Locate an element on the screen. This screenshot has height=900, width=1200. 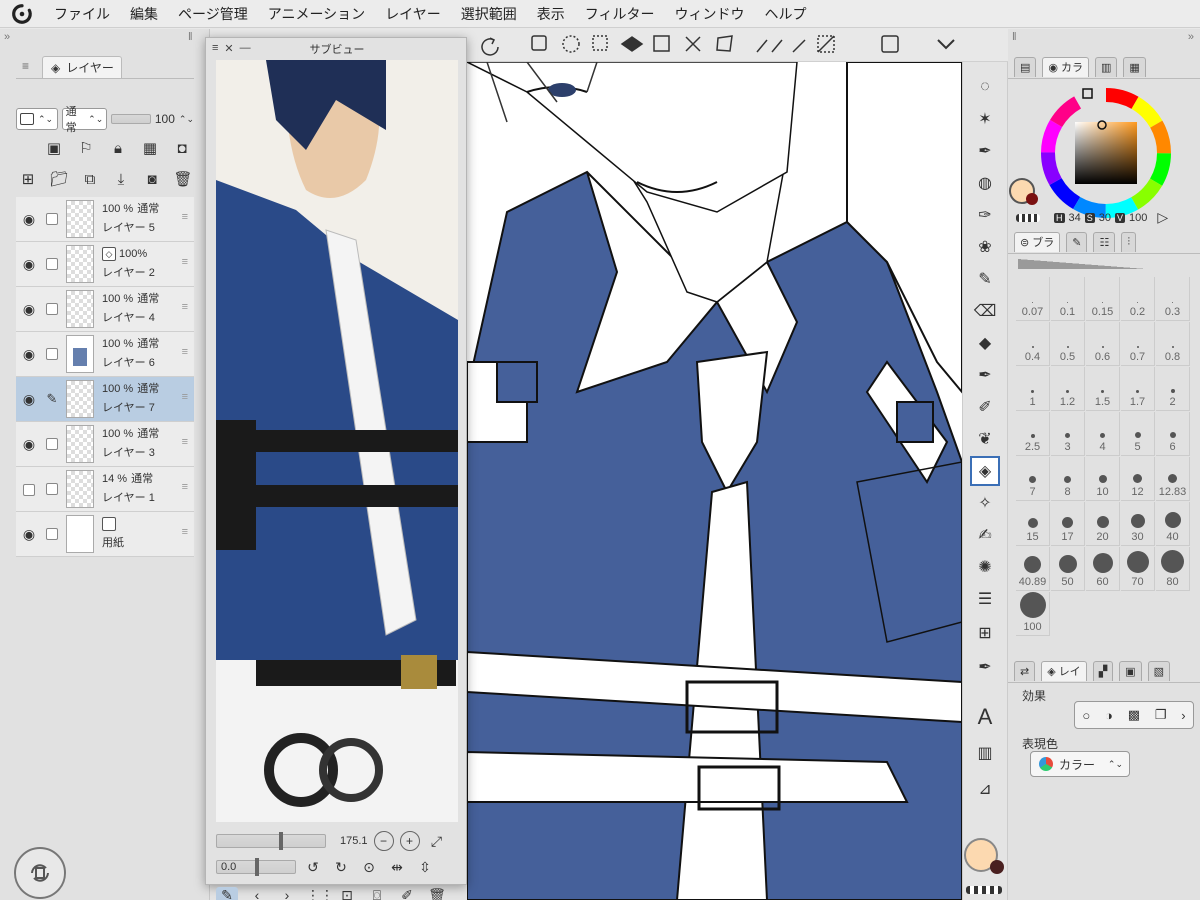
decoration-icon: ❀ is located at coordinates (985, 247).